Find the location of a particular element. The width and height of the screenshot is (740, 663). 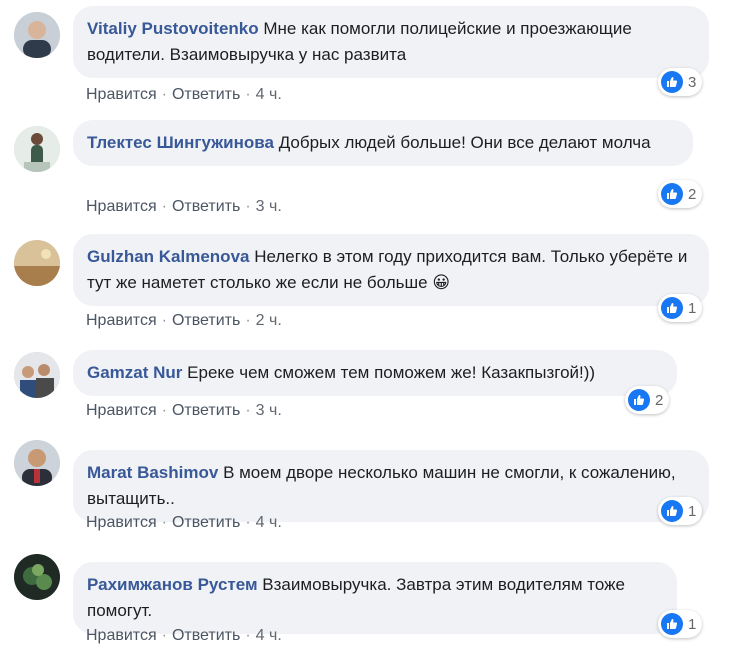

comment-author: Gamzat Nur is located at coordinates (134, 372).